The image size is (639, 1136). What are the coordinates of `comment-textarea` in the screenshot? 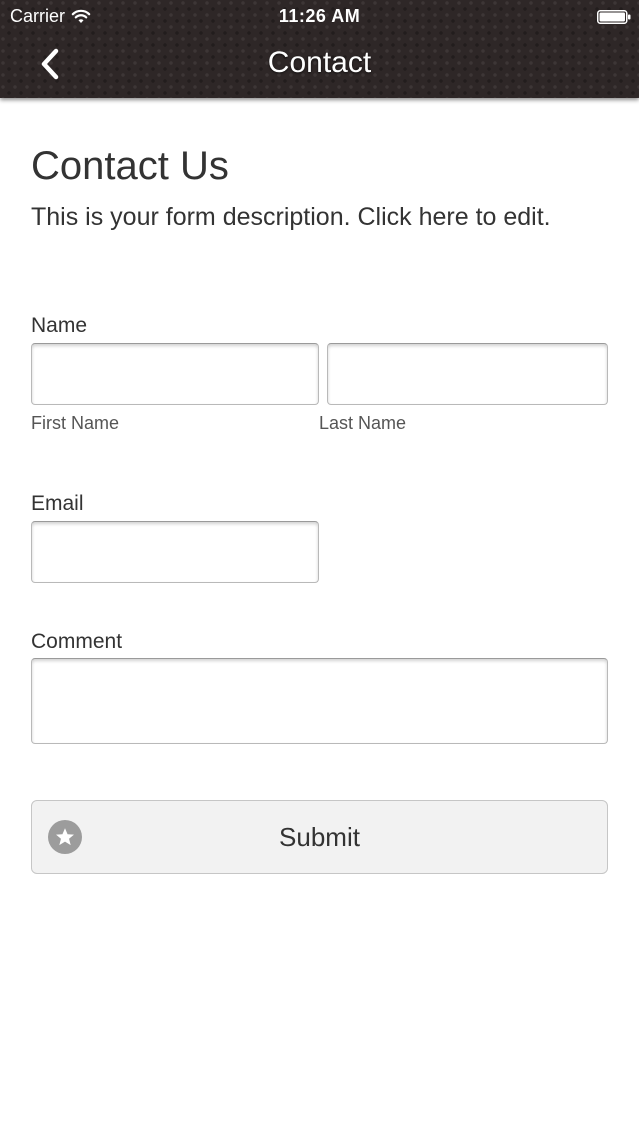 It's located at (319, 701).